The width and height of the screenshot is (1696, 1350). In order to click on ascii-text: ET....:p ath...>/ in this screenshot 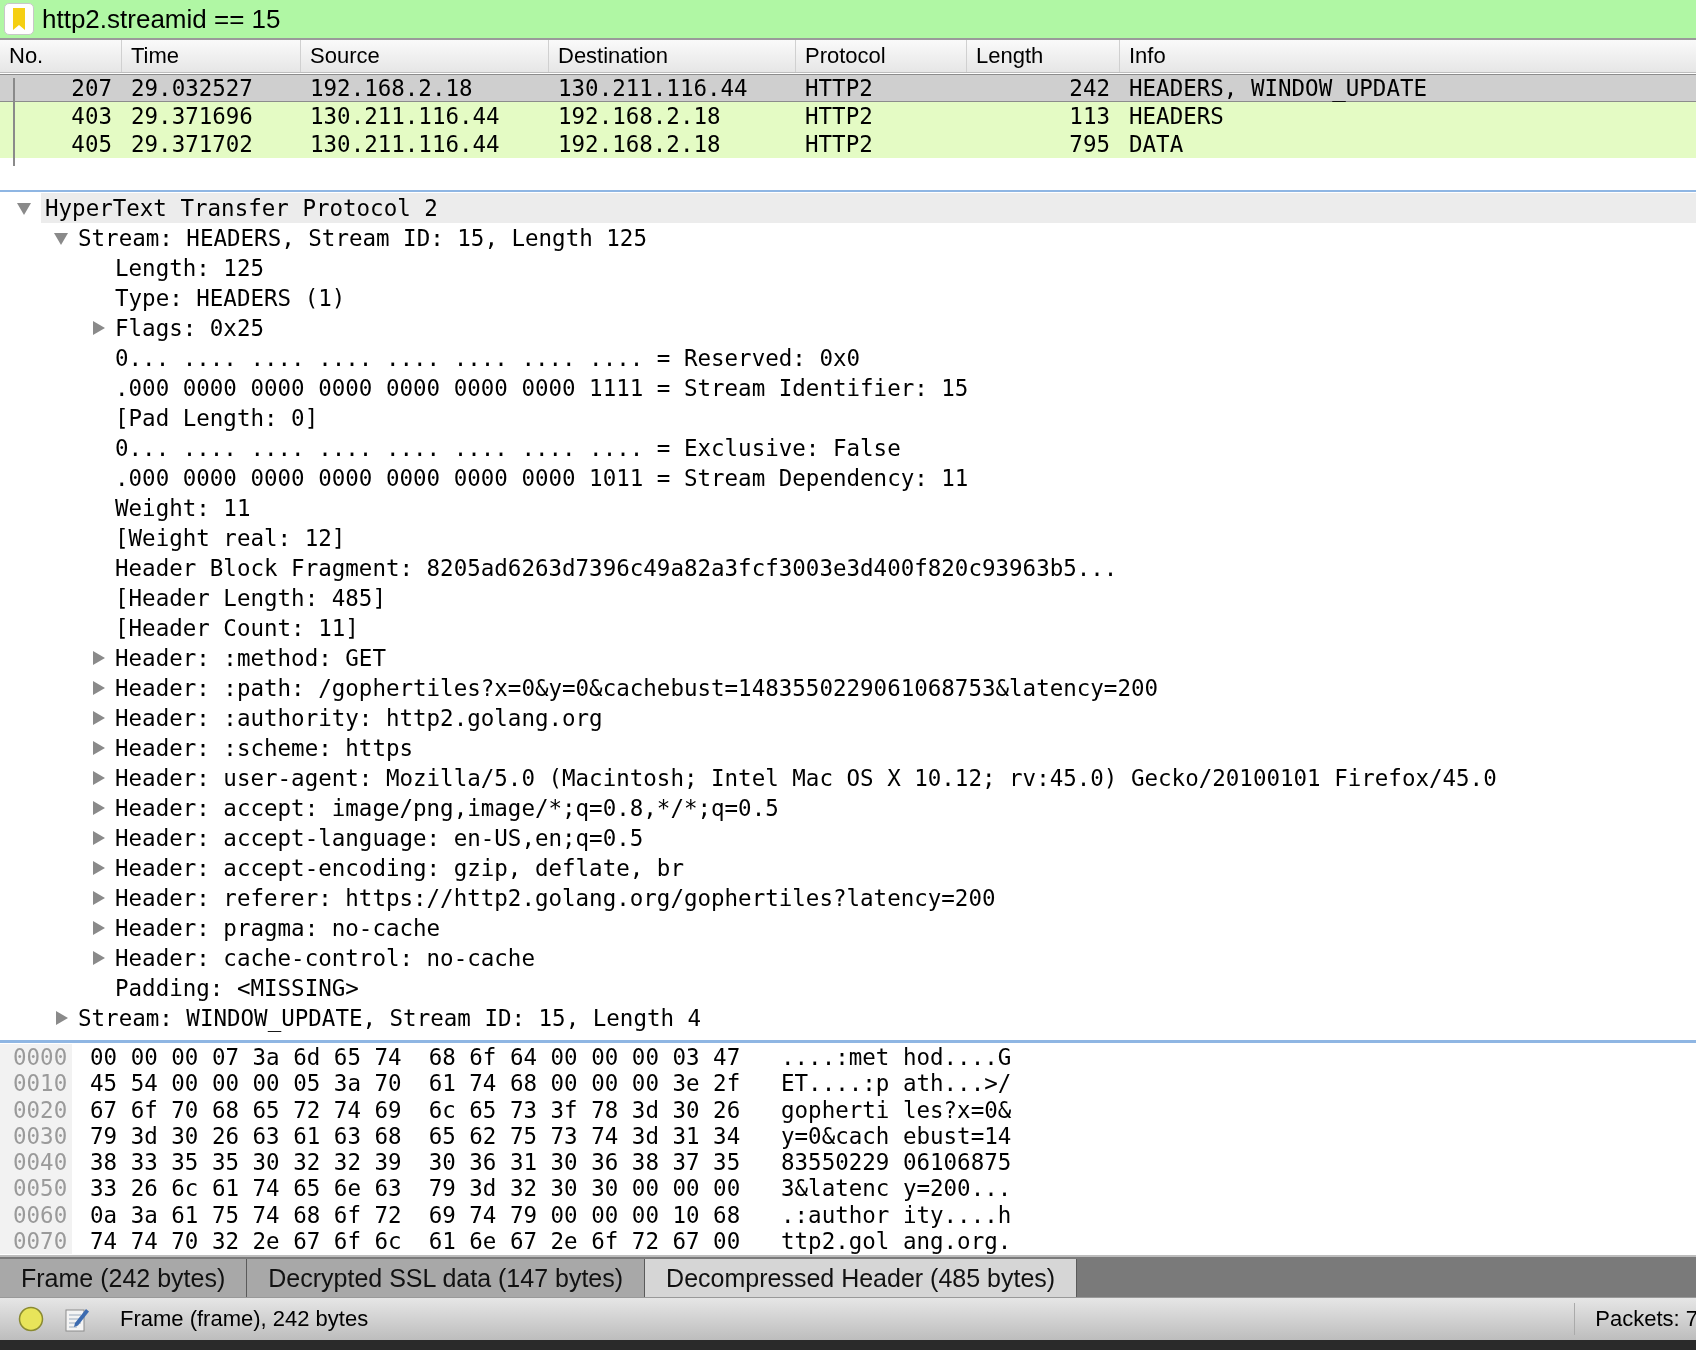, I will do `click(896, 1083)`.